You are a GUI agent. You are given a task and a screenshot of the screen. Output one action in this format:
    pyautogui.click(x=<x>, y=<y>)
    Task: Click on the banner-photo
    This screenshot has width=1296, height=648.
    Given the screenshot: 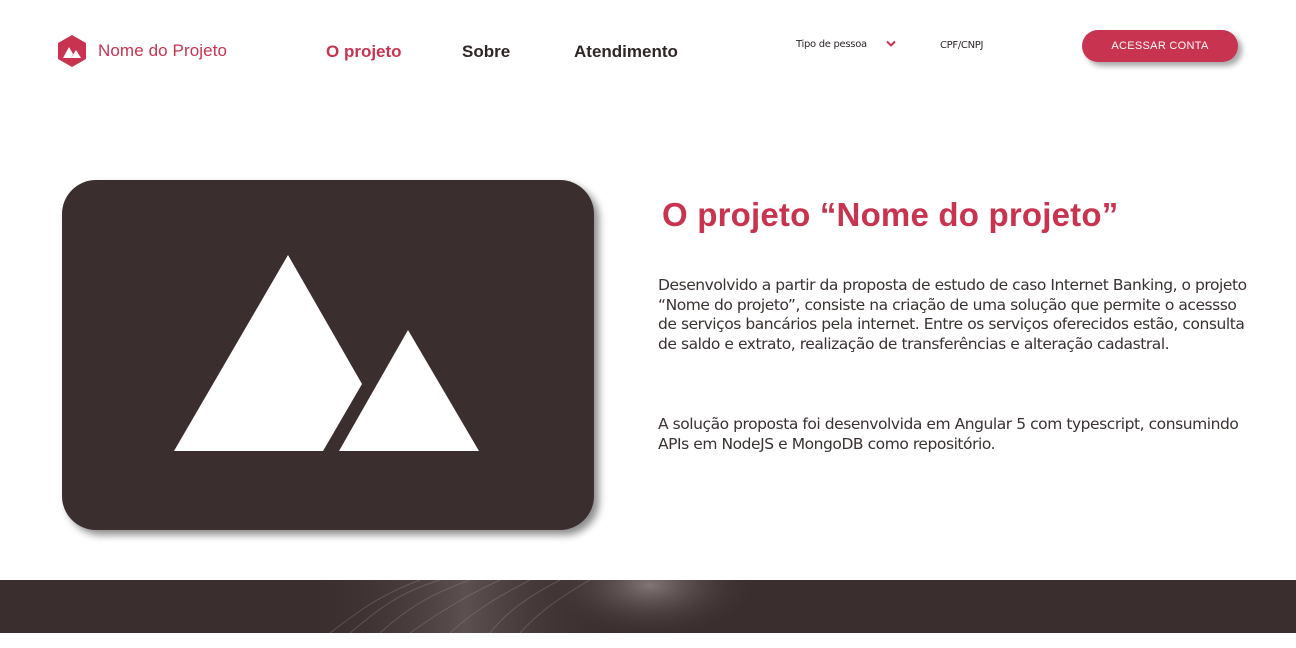 What is the action you would take?
    pyautogui.click(x=530, y=606)
    